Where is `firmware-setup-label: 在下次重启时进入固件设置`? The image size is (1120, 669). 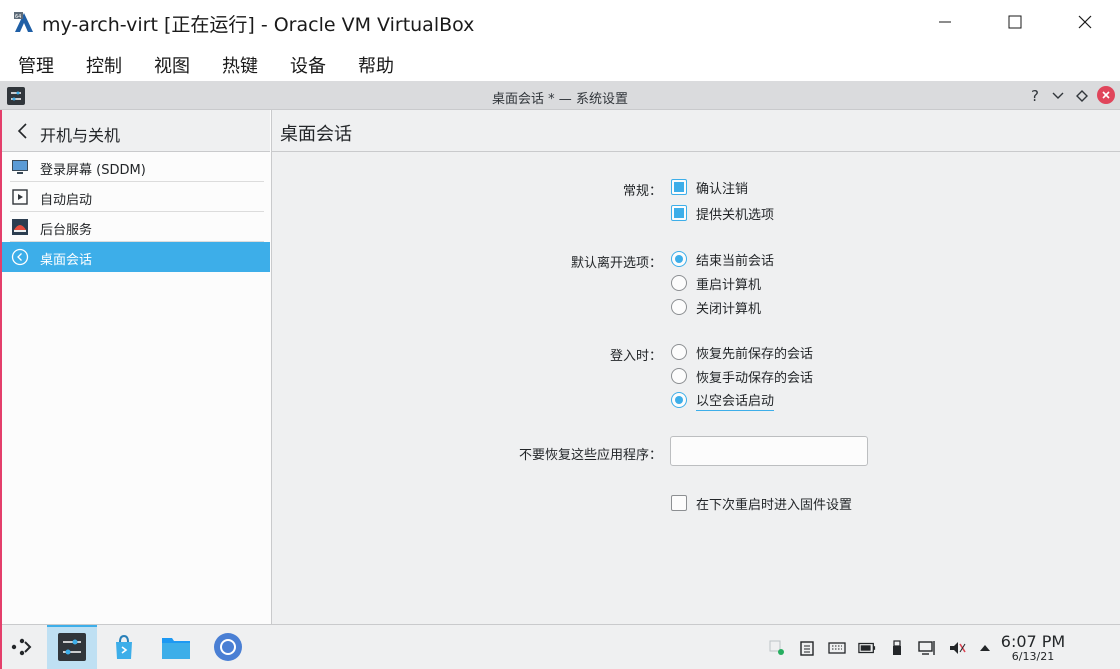 firmware-setup-label: 在下次重启时进入固件设置 is located at coordinates (774, 505).